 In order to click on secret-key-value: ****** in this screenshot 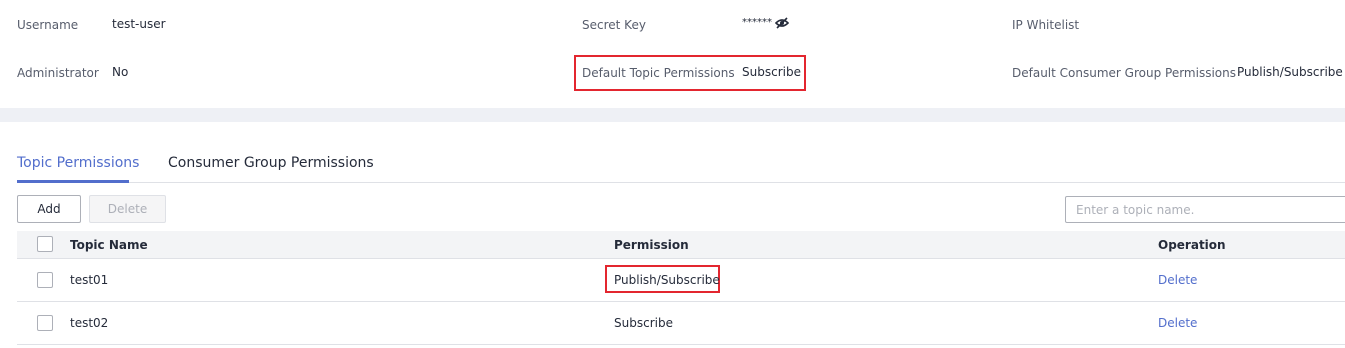, I will do `click(757, 22)`.